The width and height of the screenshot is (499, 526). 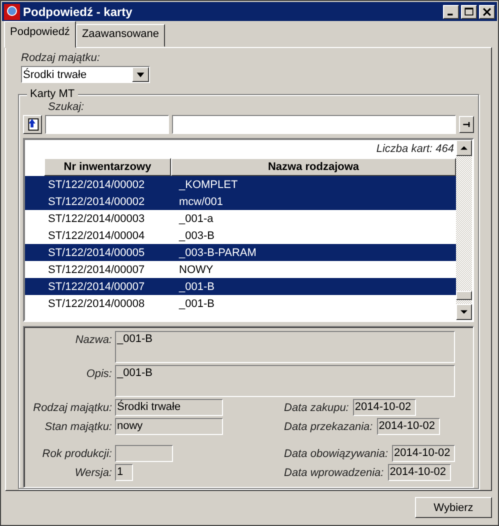 I want to click on text-field: Środki trwałe, so click(x=169, y=407).